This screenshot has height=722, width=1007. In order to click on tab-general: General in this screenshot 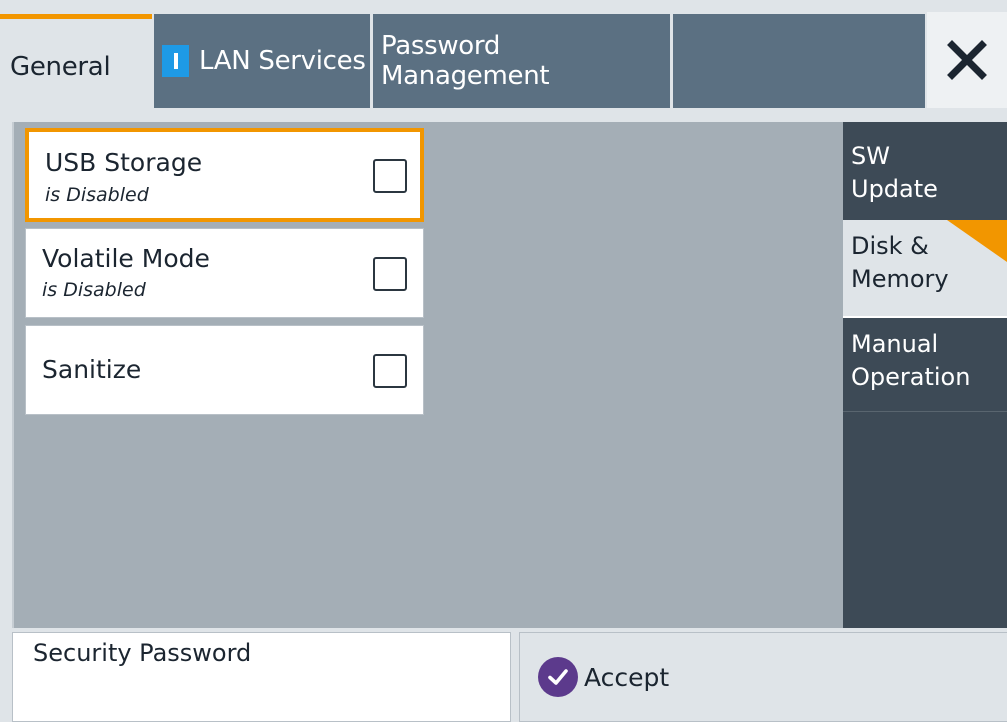, I will do `click(76, 64)`.